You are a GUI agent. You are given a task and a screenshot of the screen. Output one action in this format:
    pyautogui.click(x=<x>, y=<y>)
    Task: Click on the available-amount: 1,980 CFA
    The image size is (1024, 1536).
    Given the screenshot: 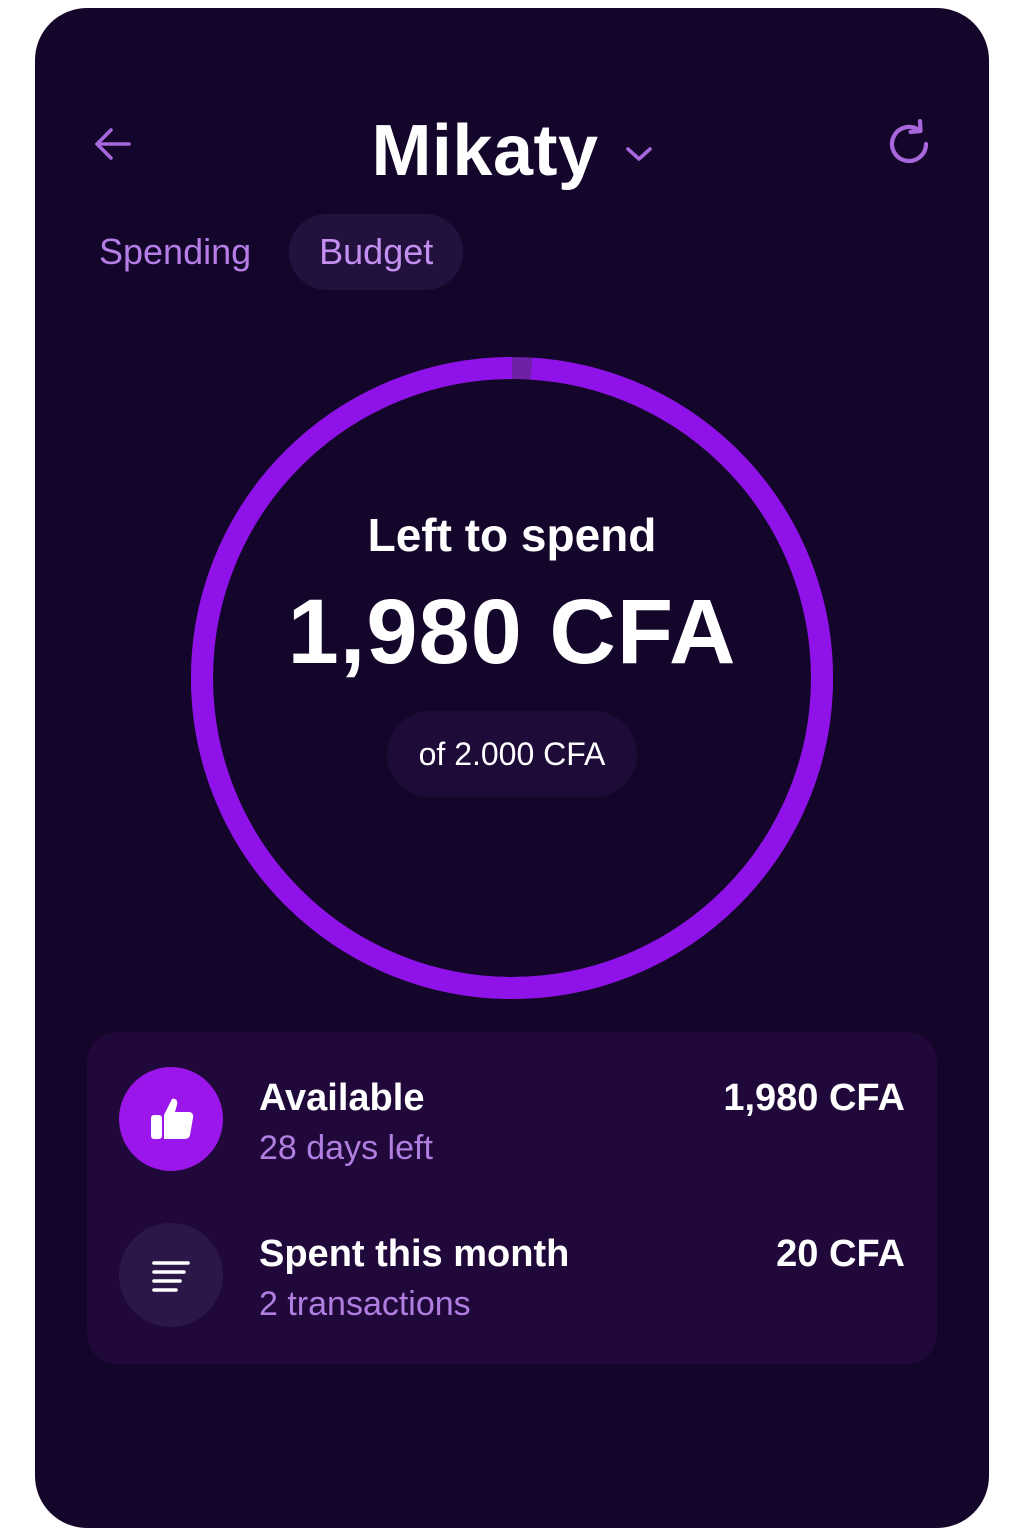 What is the action you would take?
    pyautogui.click(x=814, y=1098)
    